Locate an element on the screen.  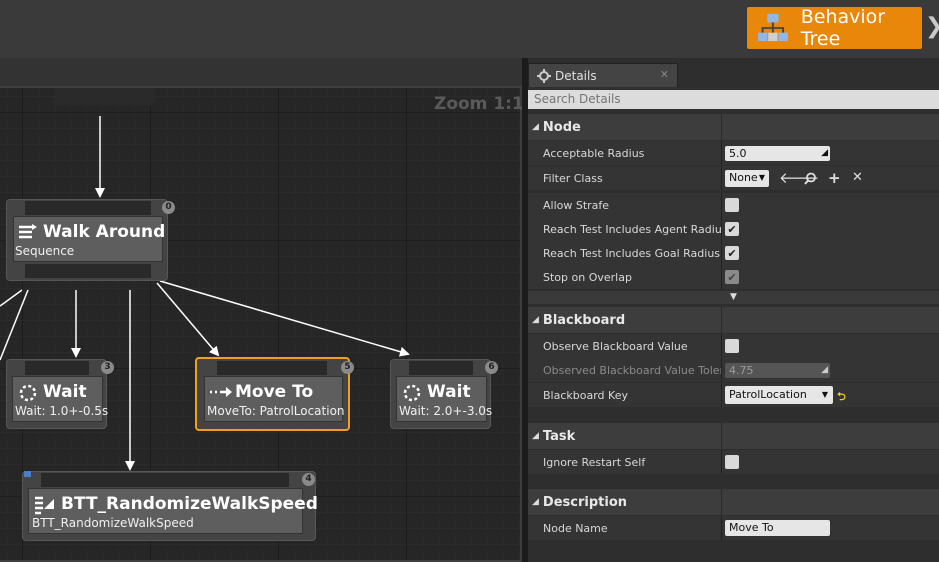
observed-tolerance-input: 4.75 ◢ is located at coordinates (777, 370).